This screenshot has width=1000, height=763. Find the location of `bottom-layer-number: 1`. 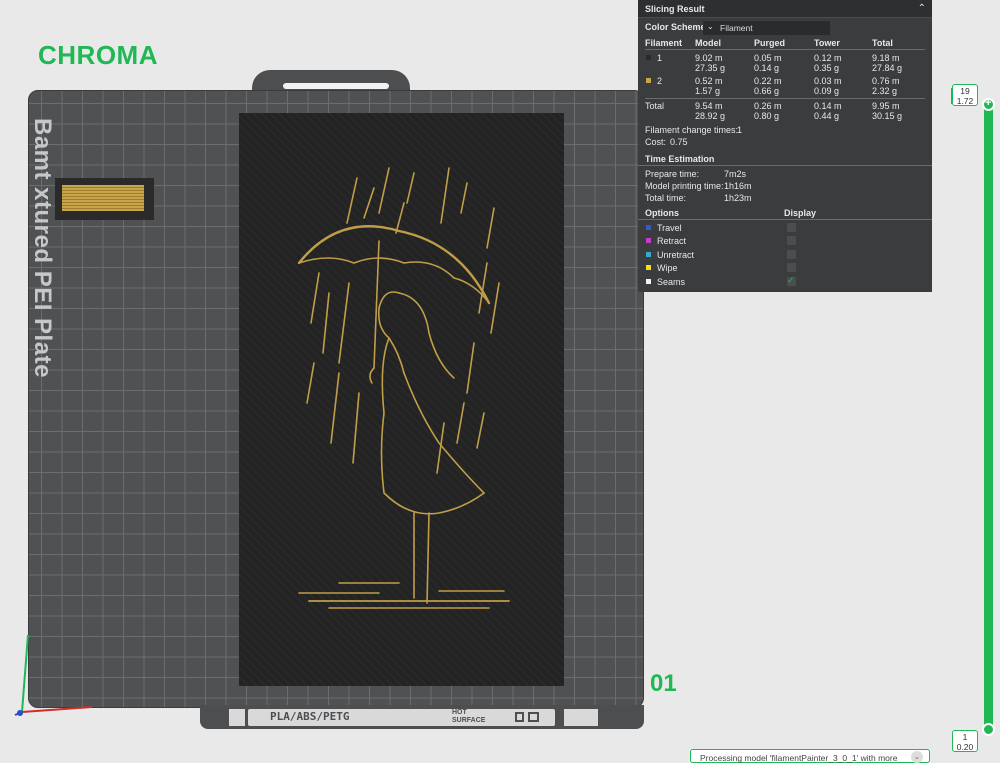

bottom-layer-number: 1 is located at coordinates (965, 737).